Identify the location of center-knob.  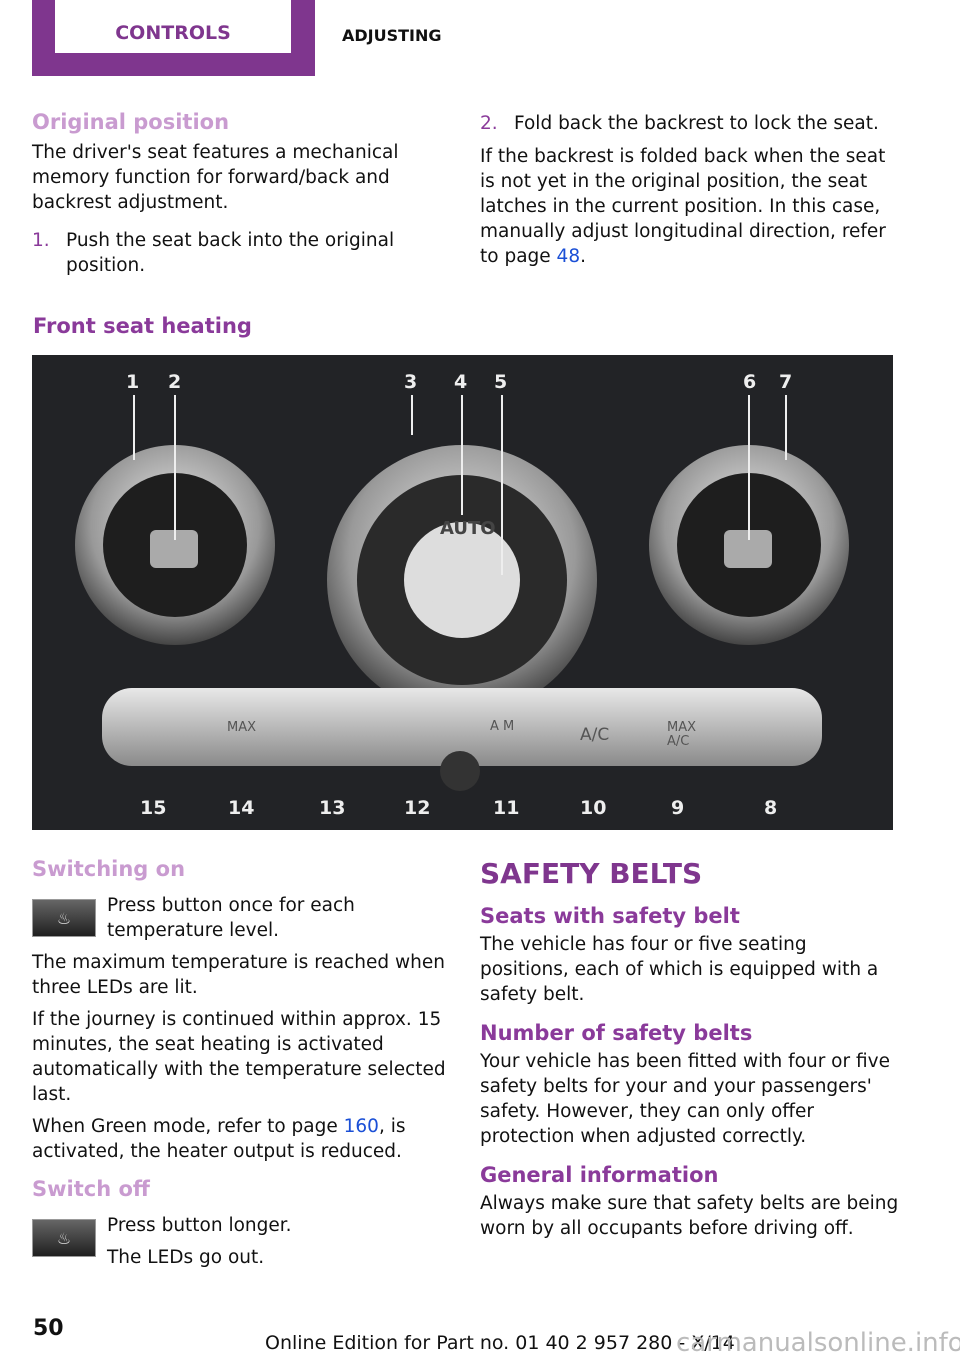
(460, 771).